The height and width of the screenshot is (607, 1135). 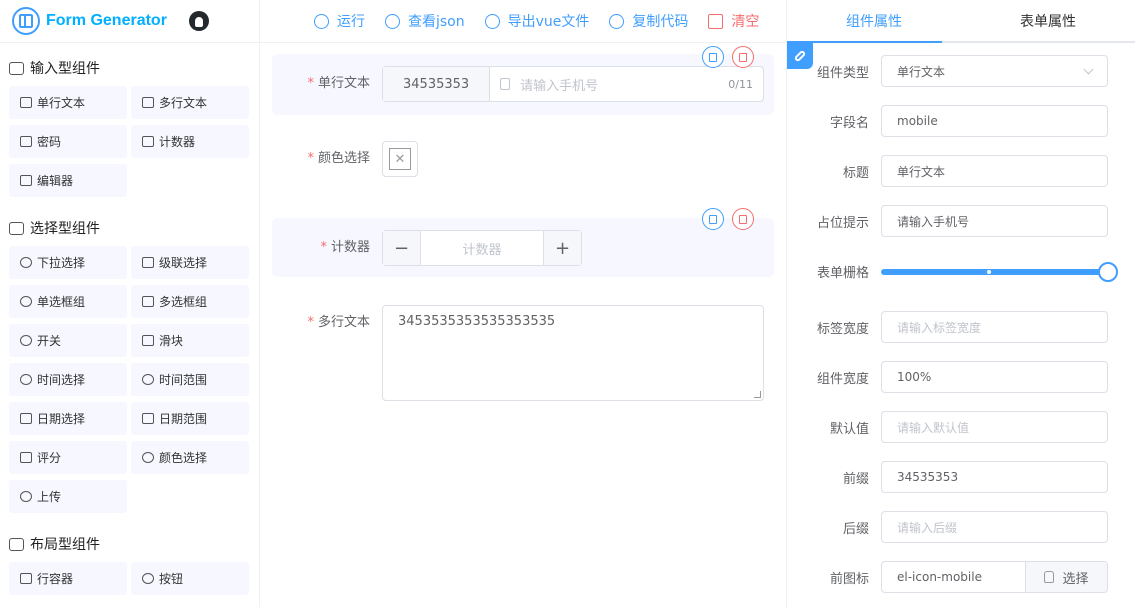 I want to click on group-title: 选择型组件, so click(x=134, y=228).